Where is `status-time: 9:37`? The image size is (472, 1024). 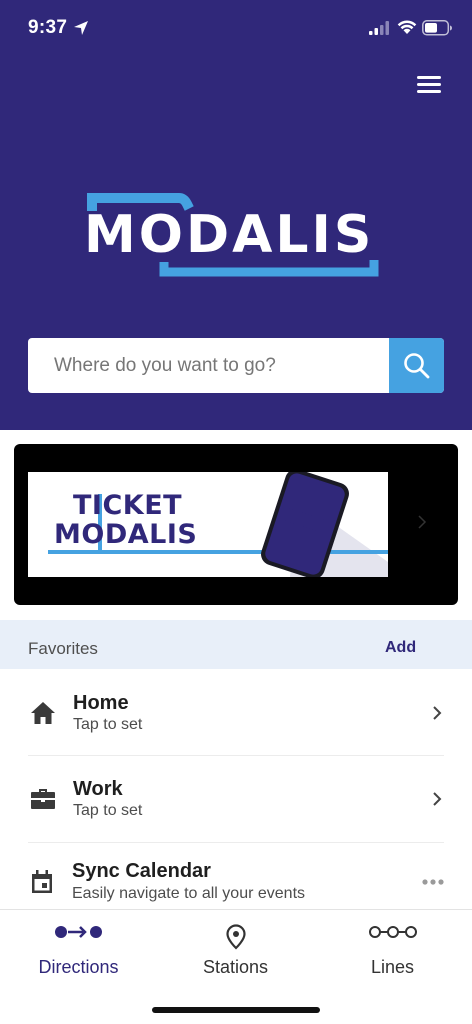
status-time: 9:37 is located at coordinates (48, 27).